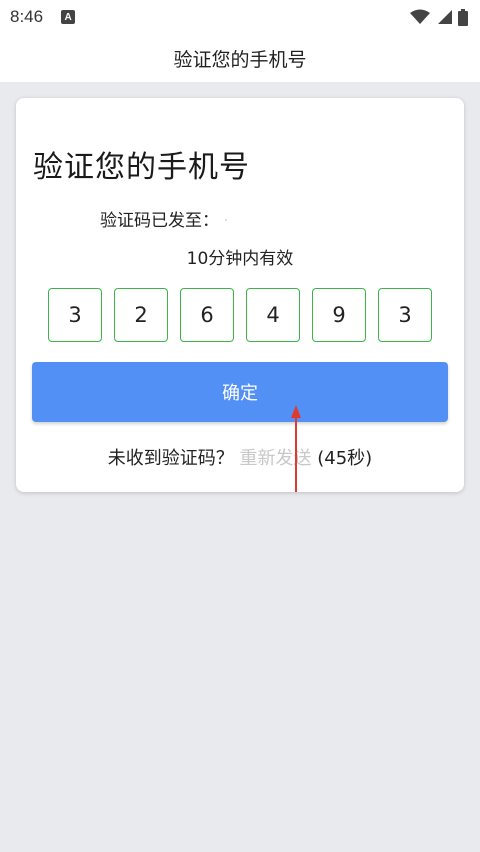  What do you see at coordinates (273, 315) in the screenshot?
I see `code-digit-input-4: 4` at bounding box center [273, 315].